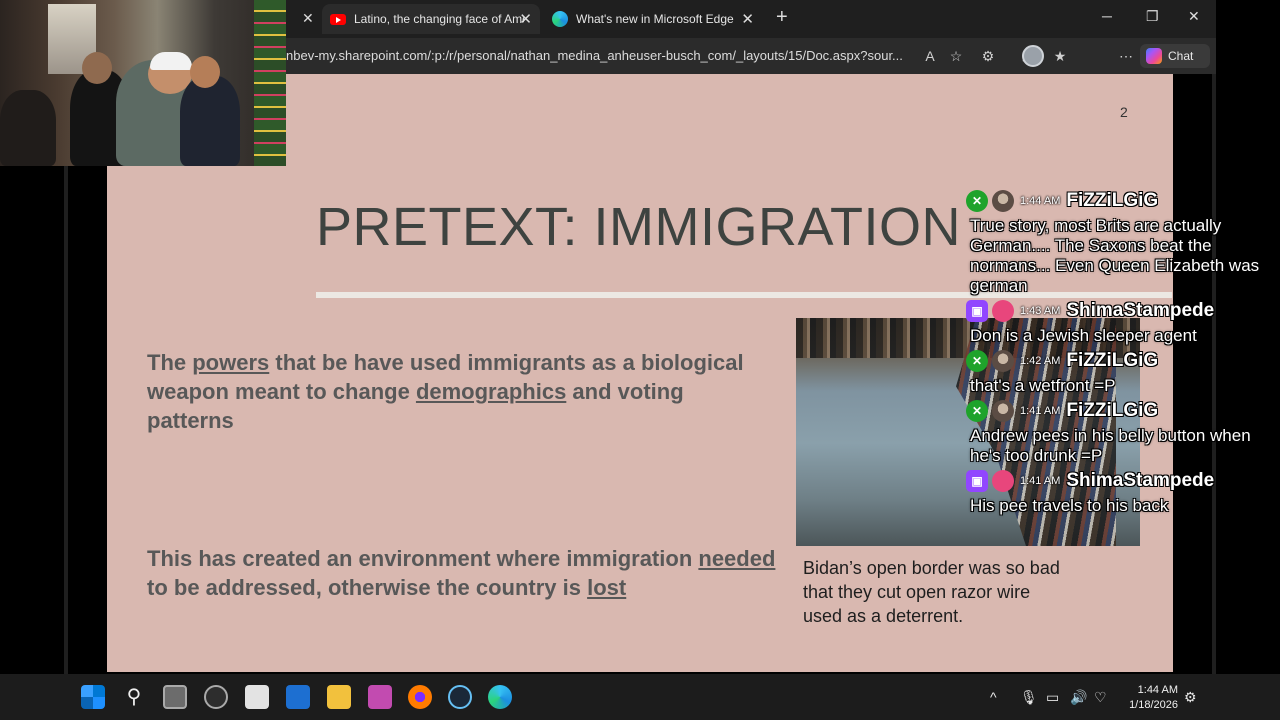  Describe the element at coordinates (339, 697) in the screenshot. I see `file-explorer-icon` at that location.